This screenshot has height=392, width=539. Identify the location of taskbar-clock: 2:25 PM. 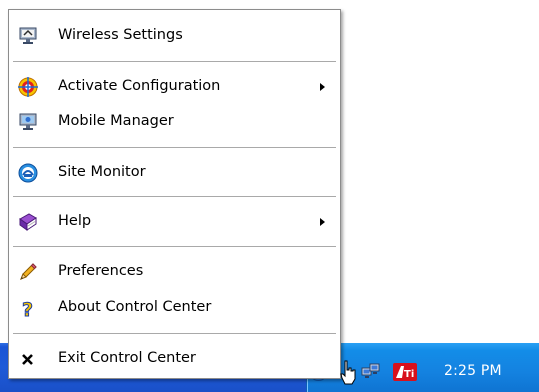
(473, 371).